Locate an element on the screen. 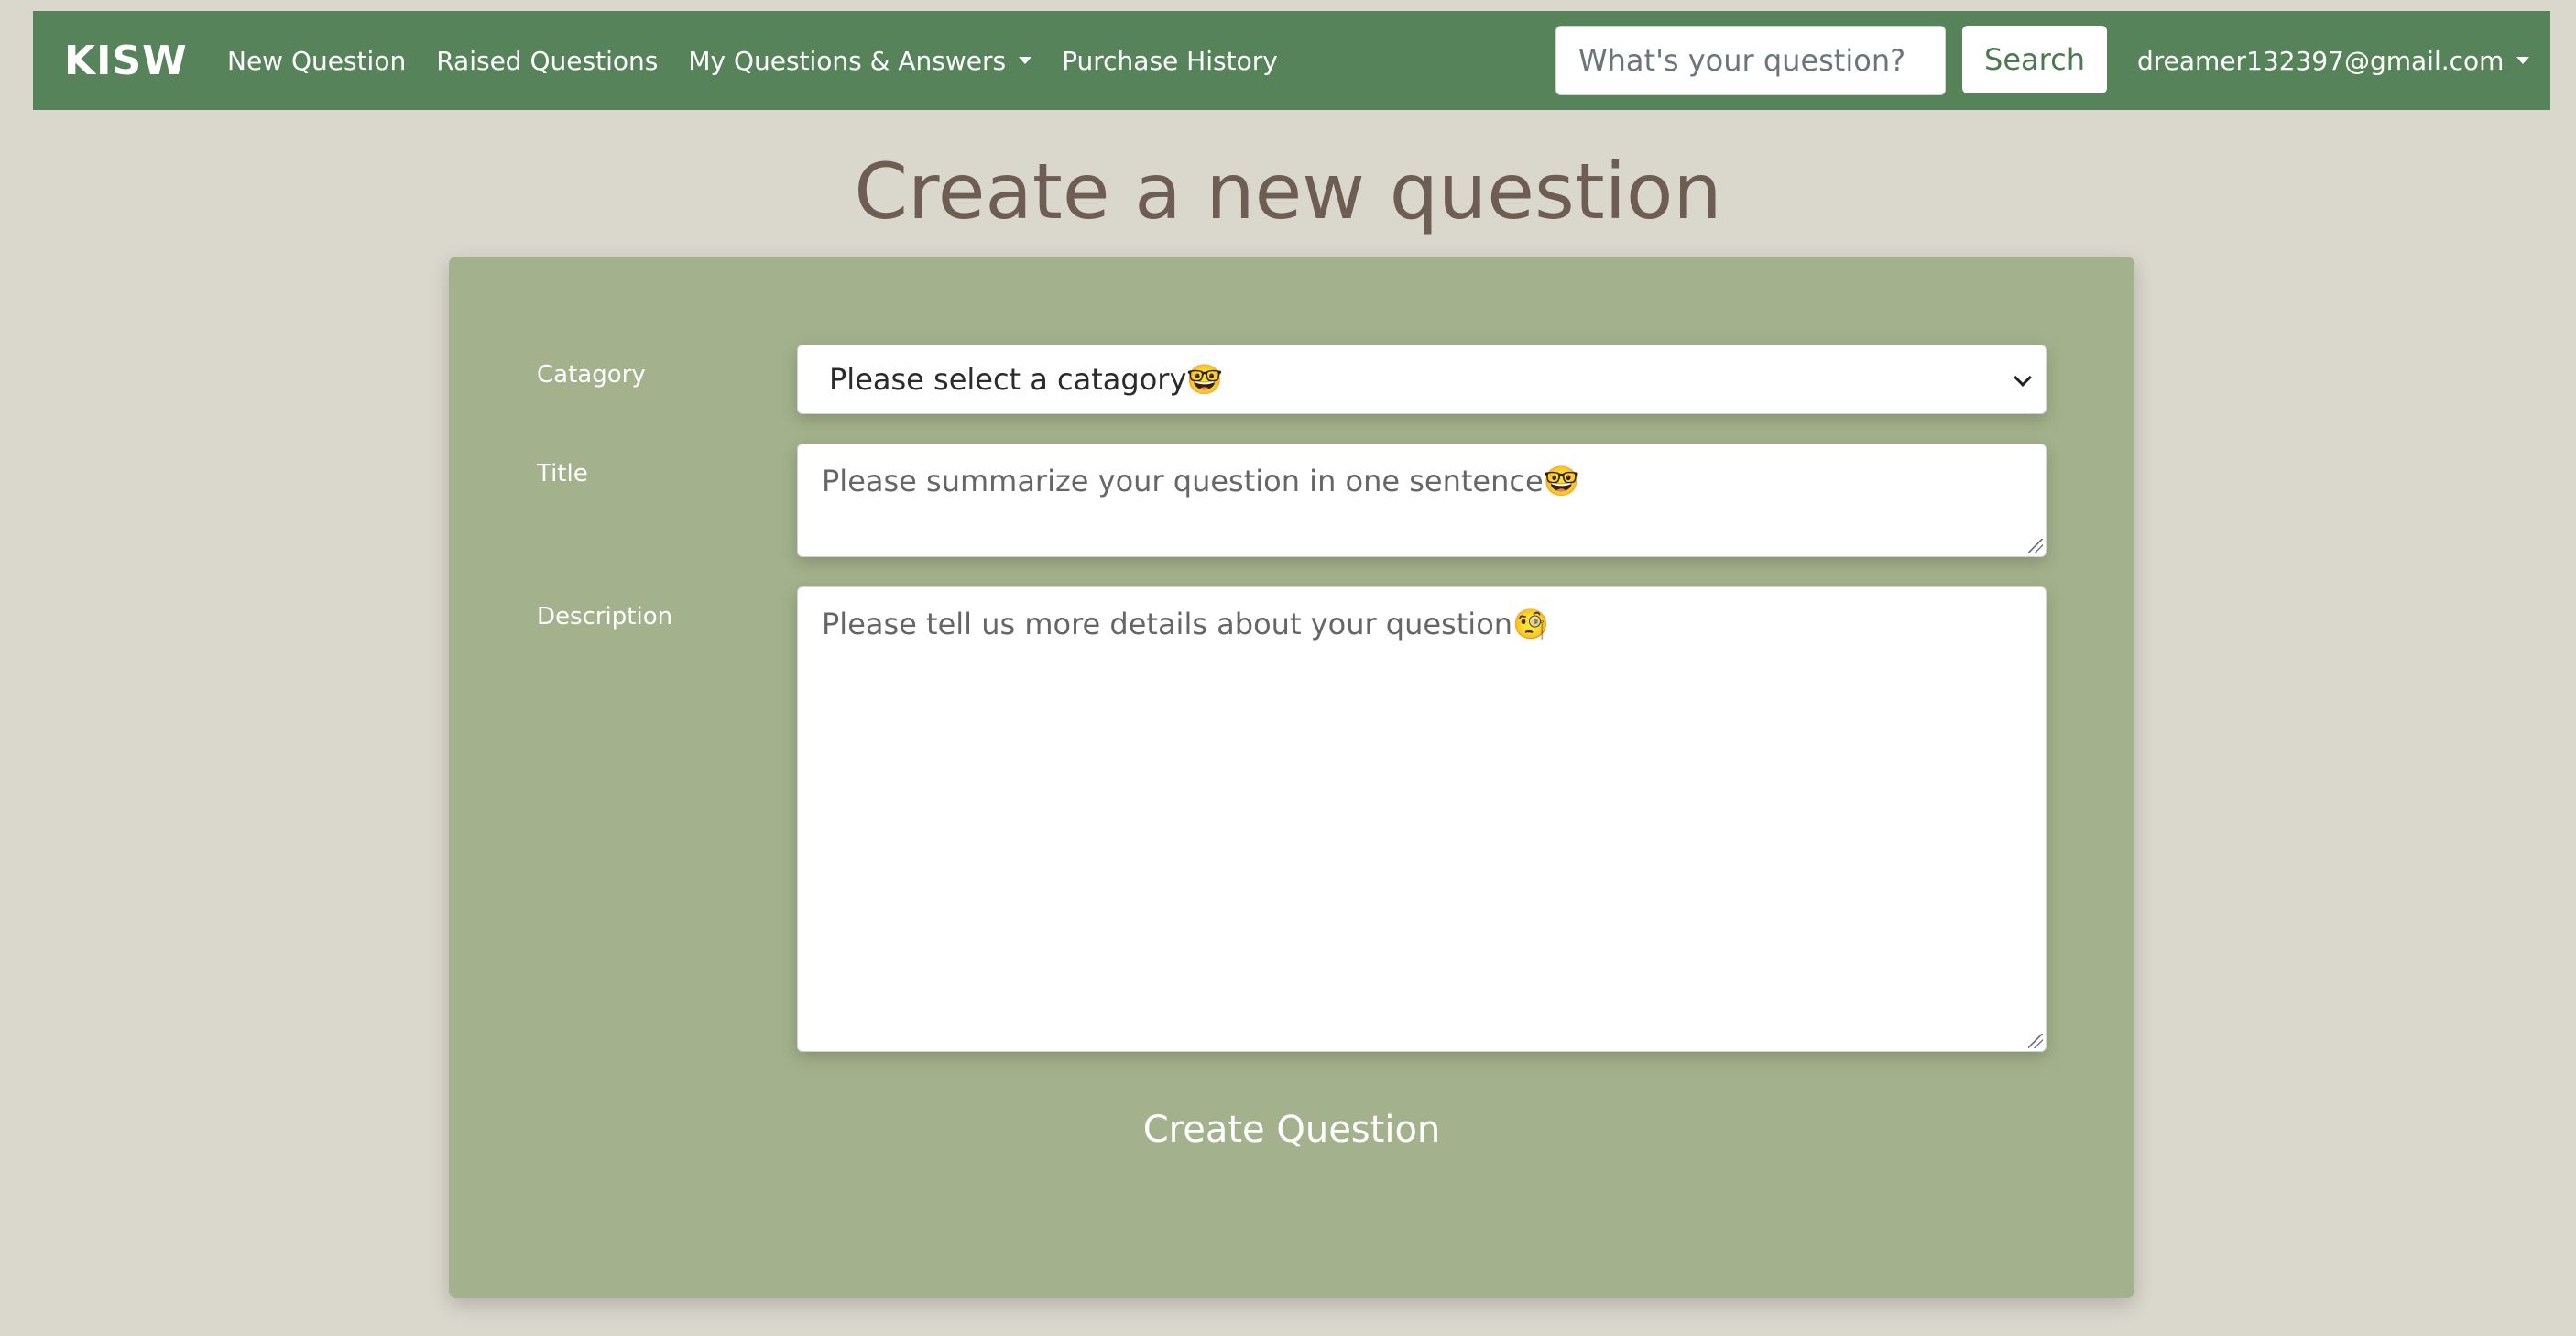  create-question-button: Create Question is located at coordinates (1292, 1130).